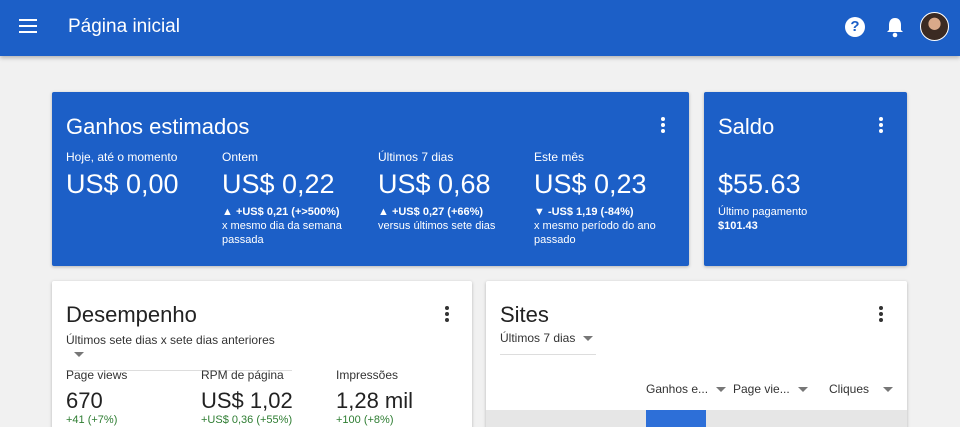  I want to click on app-bar: Página inicial ?, so click(480, 28).